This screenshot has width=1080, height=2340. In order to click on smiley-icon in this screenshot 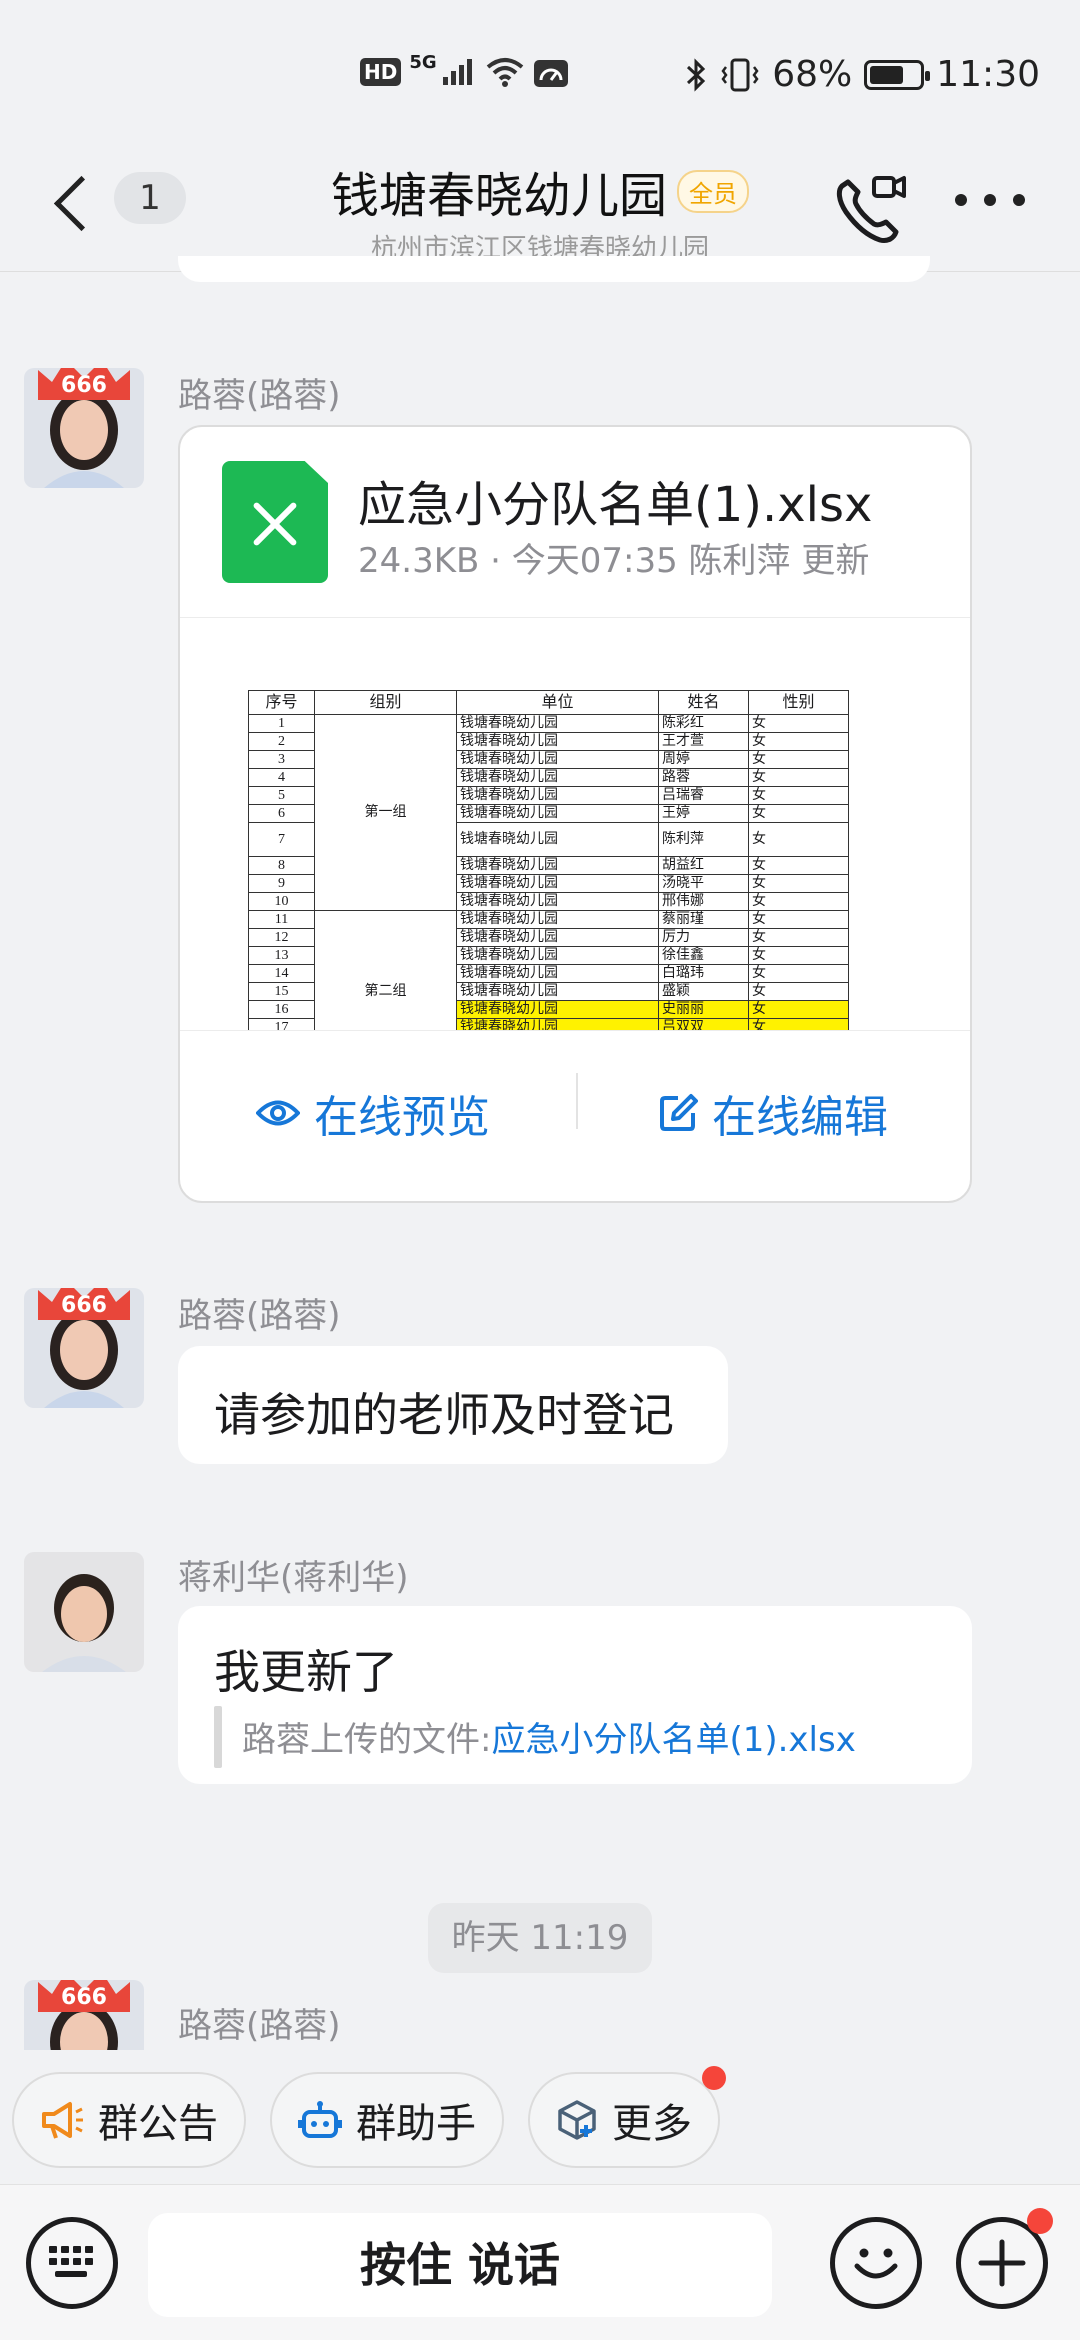, I will do `click(876, 2263)`.